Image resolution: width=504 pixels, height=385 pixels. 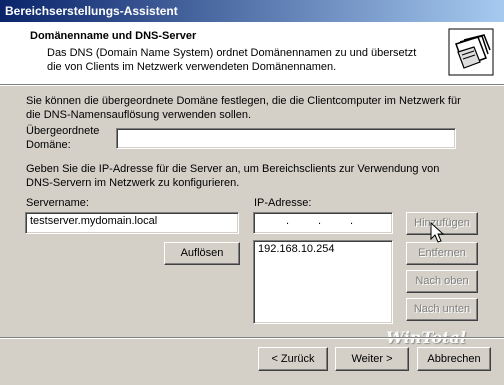 I want to click on parent-domain-label-line1: Übergeordnete, so click(x=63, y=131).